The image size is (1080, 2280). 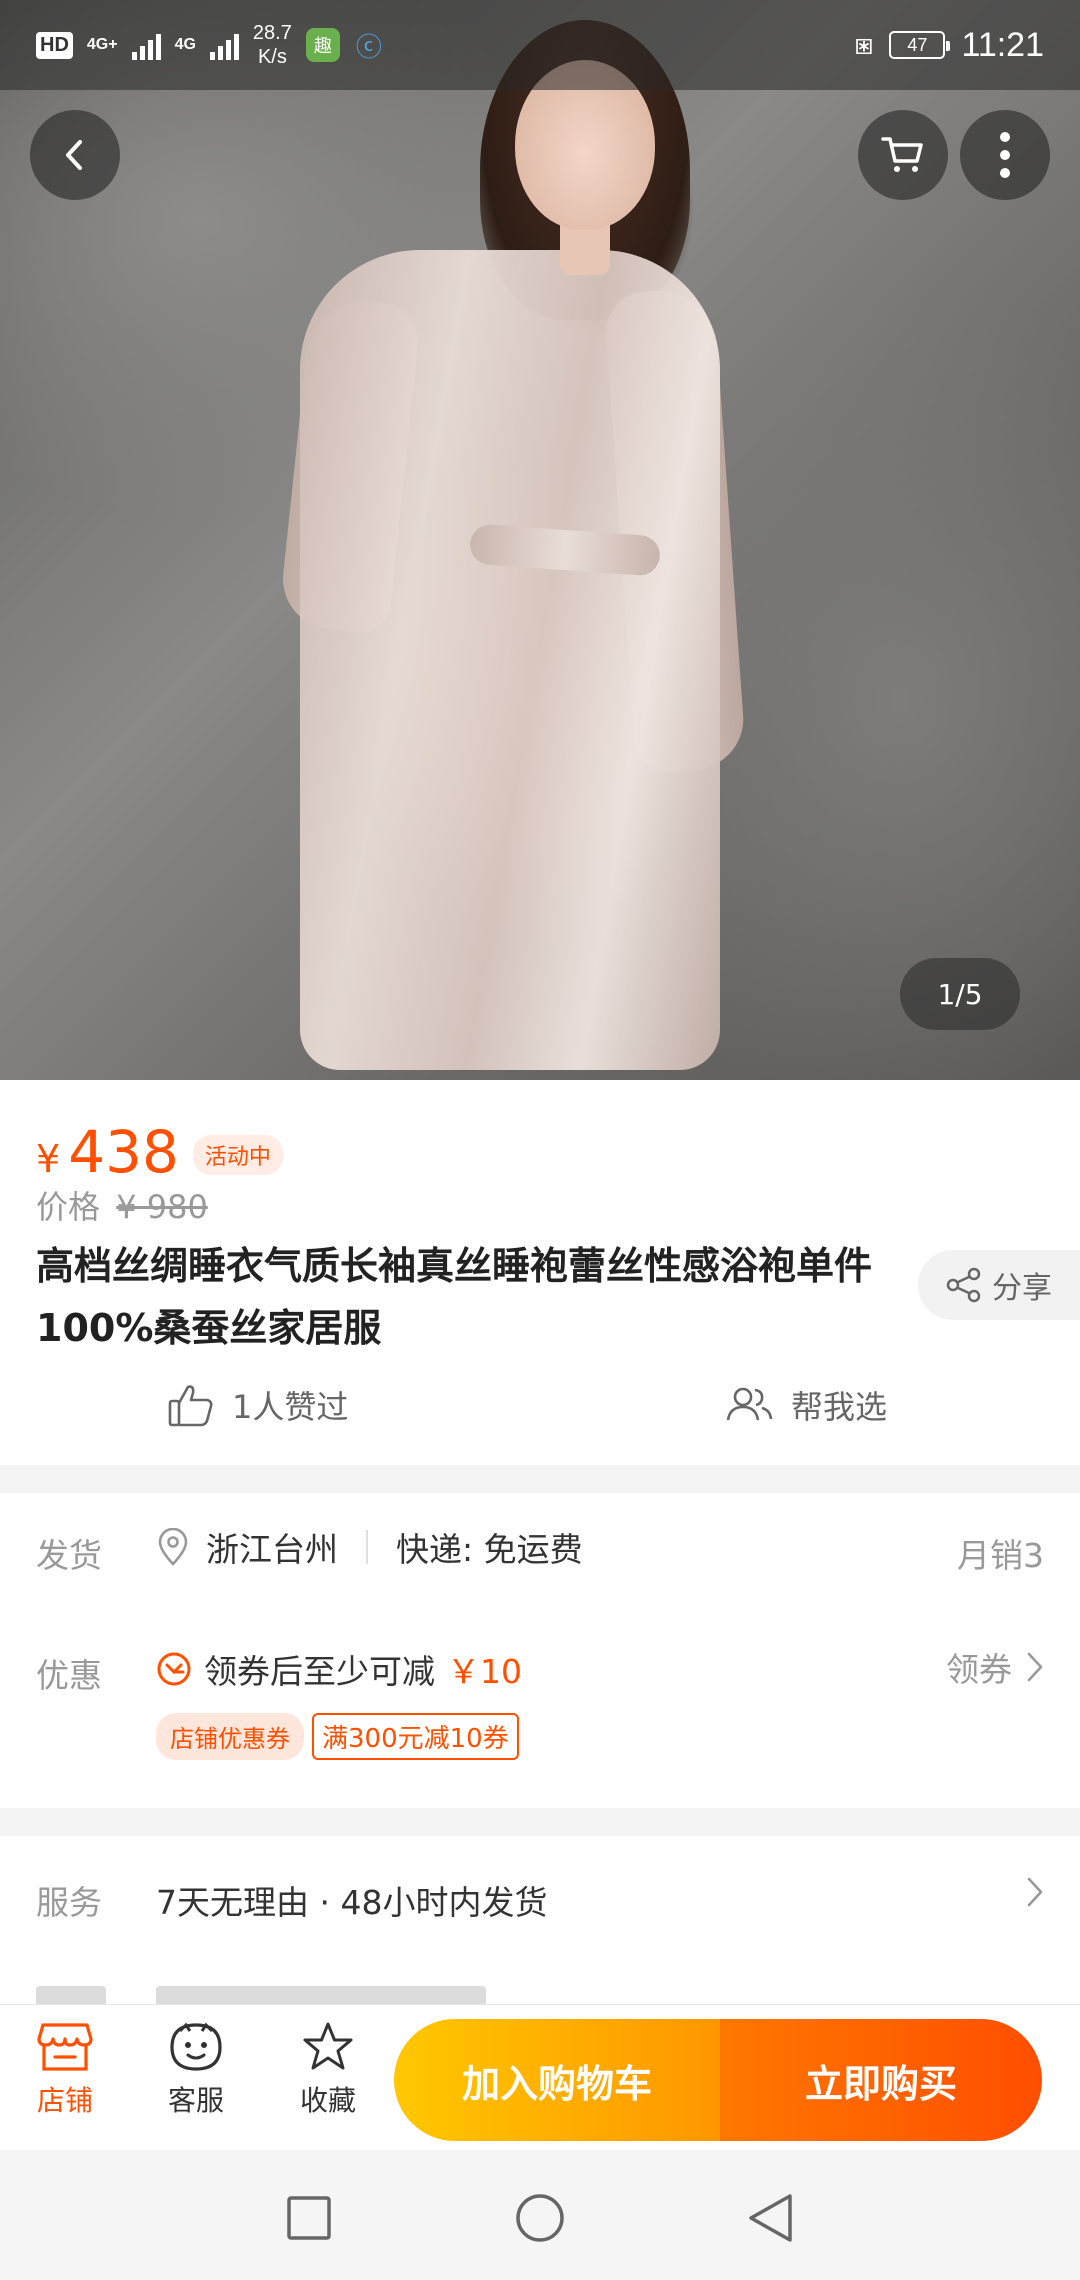 I want to click on get-coupon-label: 领券, so click(x=979, y=1669).